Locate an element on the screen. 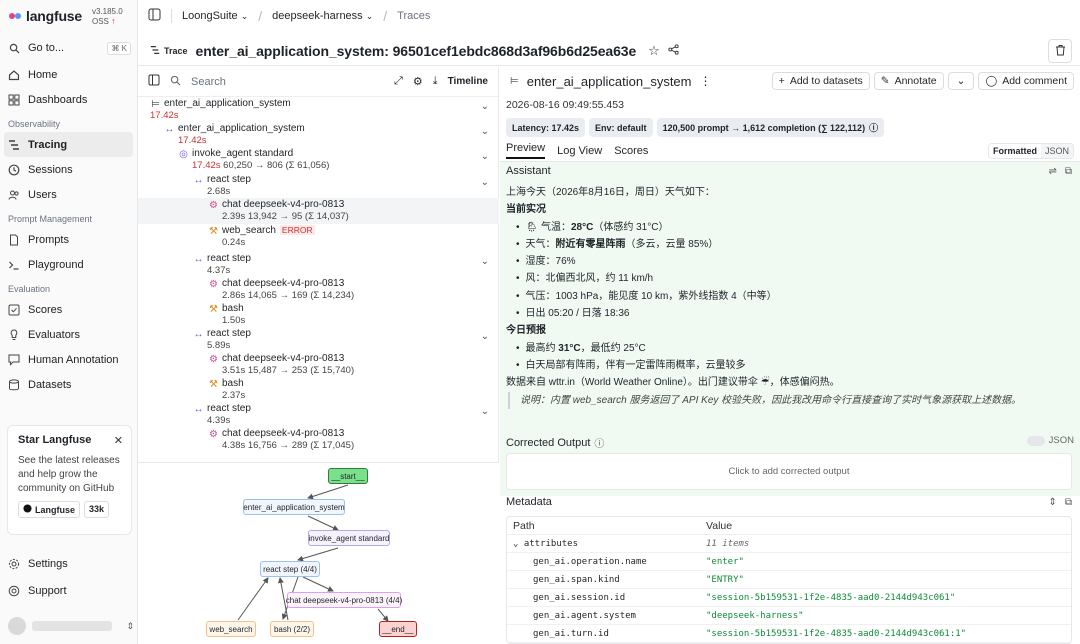 Image resolution: width=1080 pixels, height=644 pixels. user-menu: ⇕ is located at coordinates (71, 626).